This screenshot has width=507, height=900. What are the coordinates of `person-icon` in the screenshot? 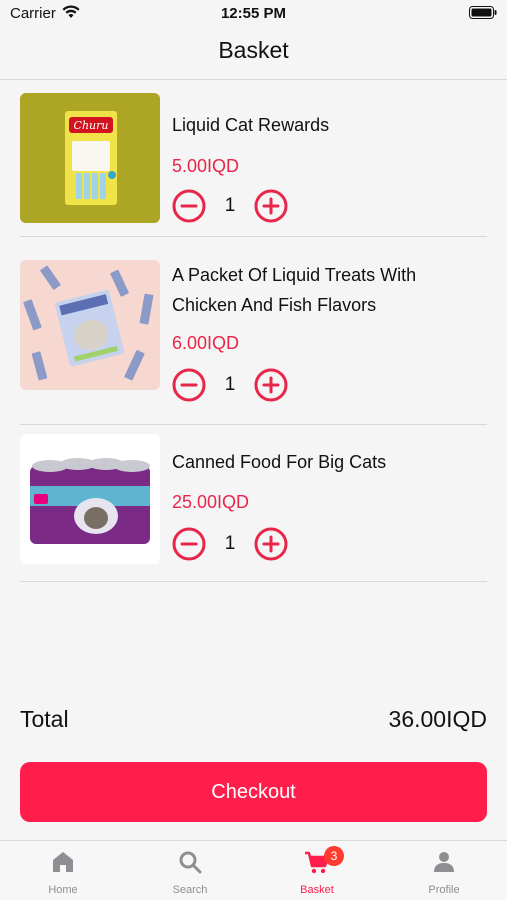 It's located at (444, 862).